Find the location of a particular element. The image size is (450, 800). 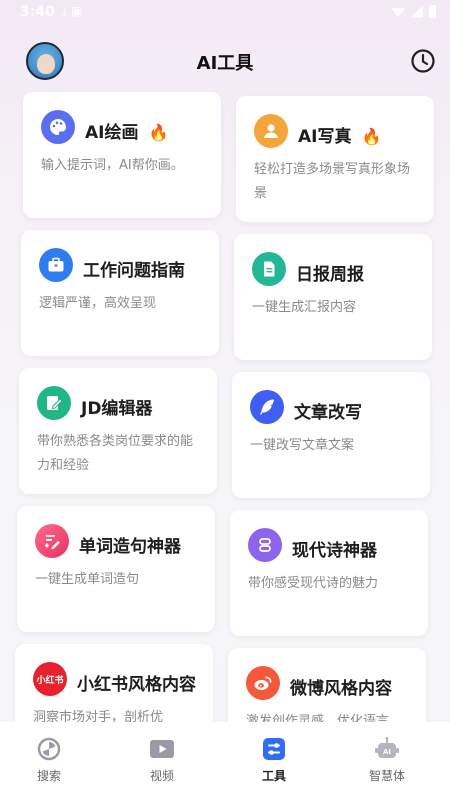

tool-card-jd-editor: JD编辑器 带你熟悉各类岗位要求的能力和经验 is located at coordinates (118, 431).